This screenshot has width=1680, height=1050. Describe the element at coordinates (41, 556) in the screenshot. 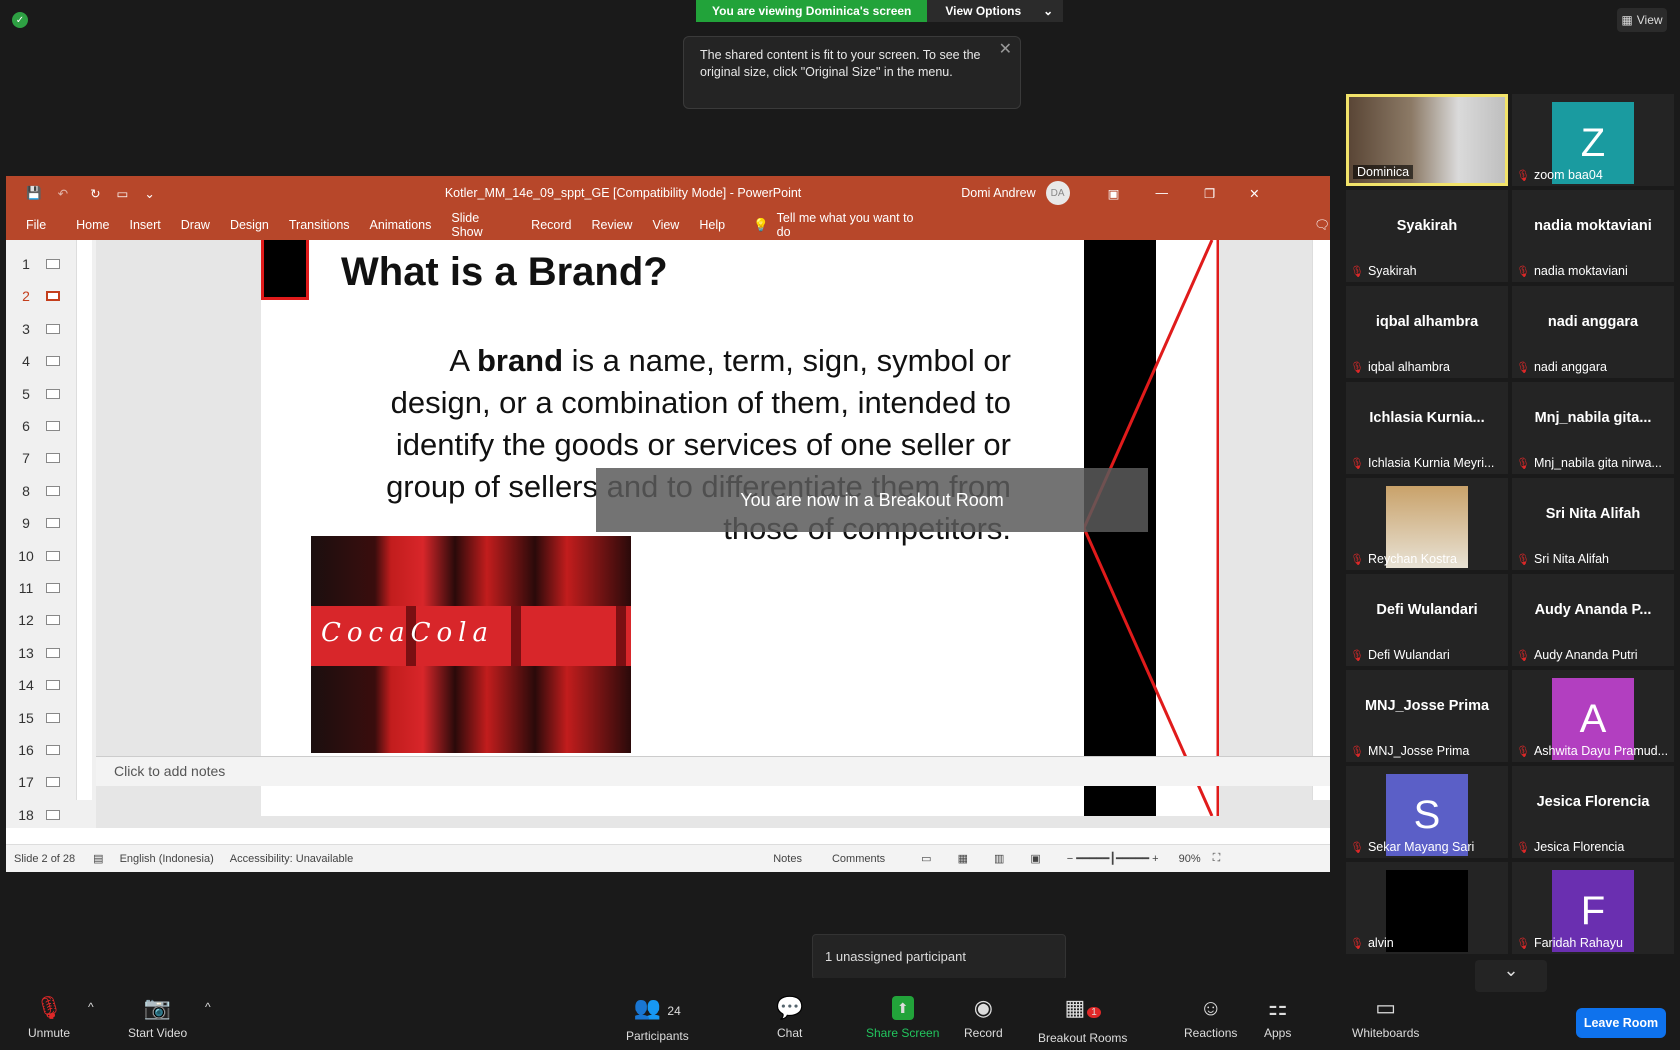

I see `slide-thumbnail: 10` at that location.